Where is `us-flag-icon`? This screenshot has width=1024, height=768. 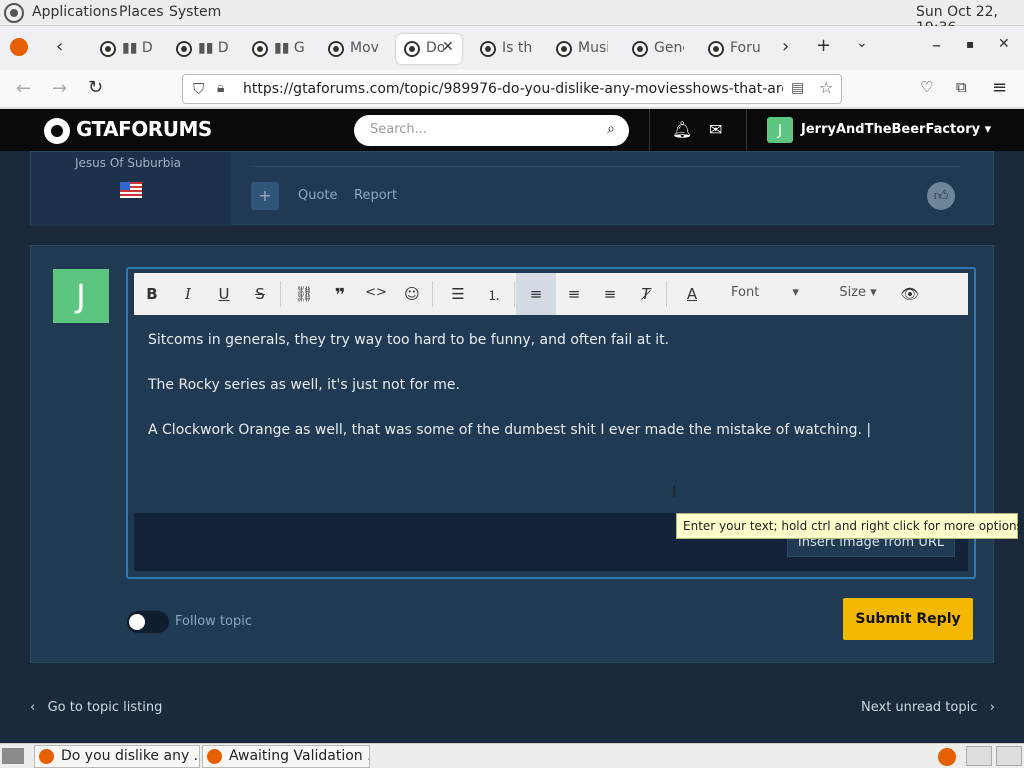 us-flag-icon is located at coordinates (131, 190).